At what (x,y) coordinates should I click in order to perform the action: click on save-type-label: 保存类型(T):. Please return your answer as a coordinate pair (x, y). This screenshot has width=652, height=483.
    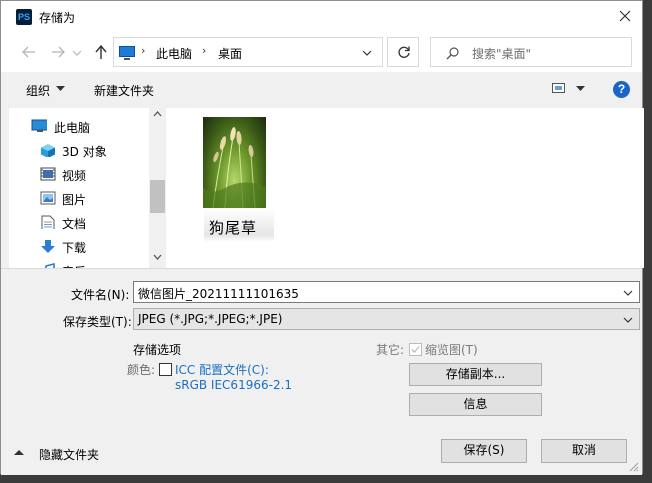
    Looking at the image, I should click on (97, 322).